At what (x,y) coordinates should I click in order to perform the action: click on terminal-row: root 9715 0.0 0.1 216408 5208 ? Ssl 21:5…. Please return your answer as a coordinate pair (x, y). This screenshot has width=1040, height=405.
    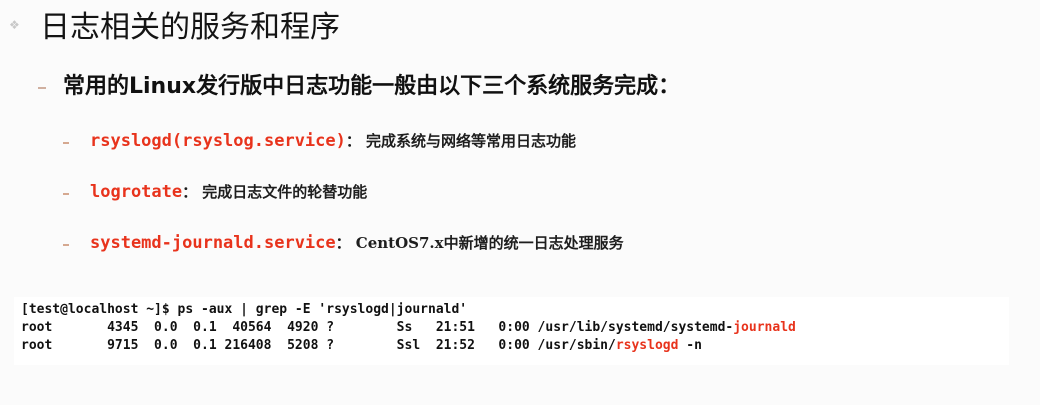
    Looking at the image, I should click on (361, 346).